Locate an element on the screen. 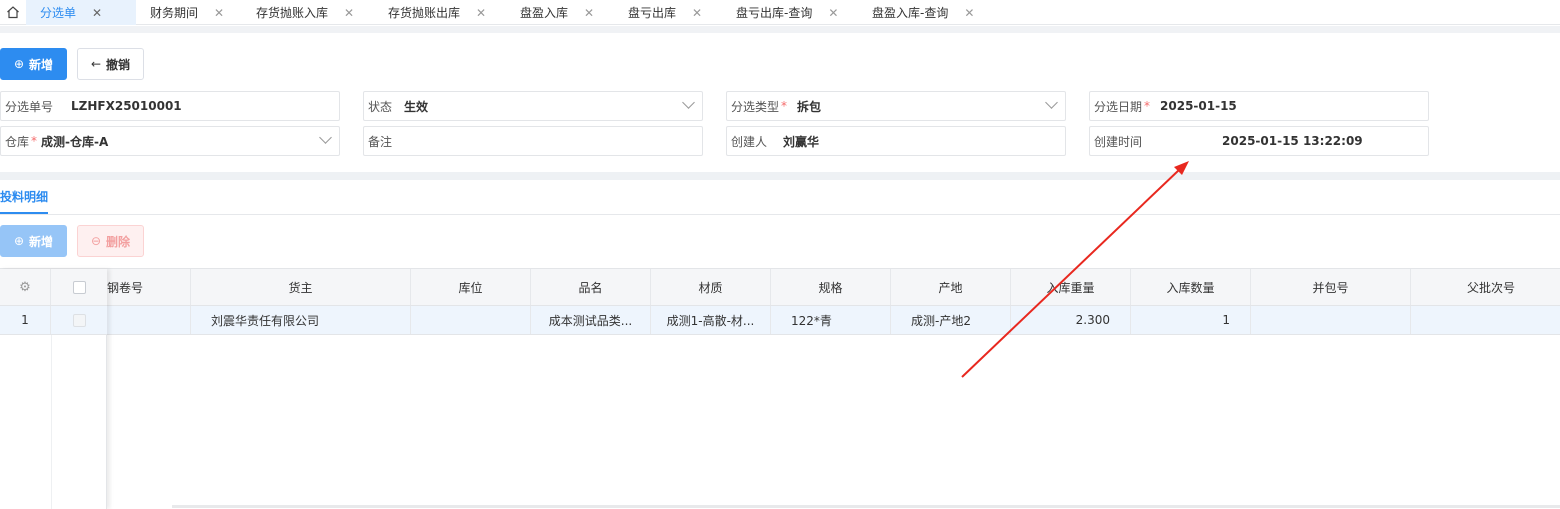  sort-type-label: 分选类型 is located at coordinates (755, 106).